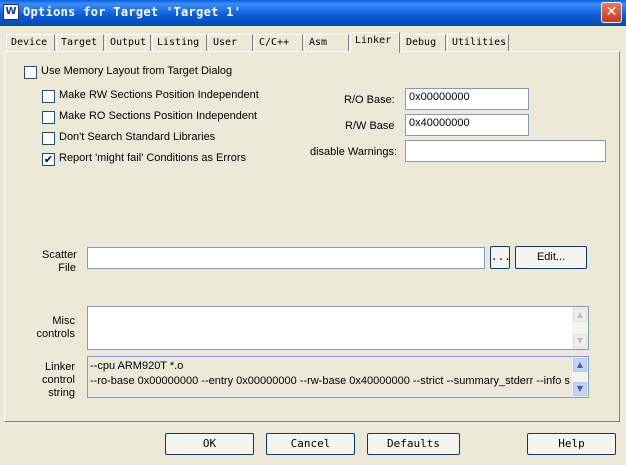  I want to click on rw-base-label: R/W Base, so click(370, 126).